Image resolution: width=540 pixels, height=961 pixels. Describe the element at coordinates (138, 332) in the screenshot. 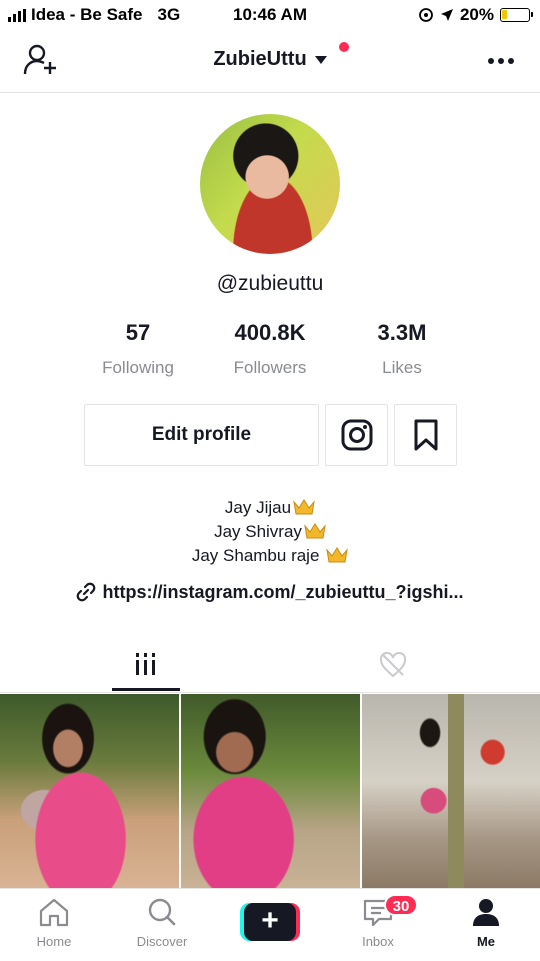

I see `stat-value: 57` at that location.